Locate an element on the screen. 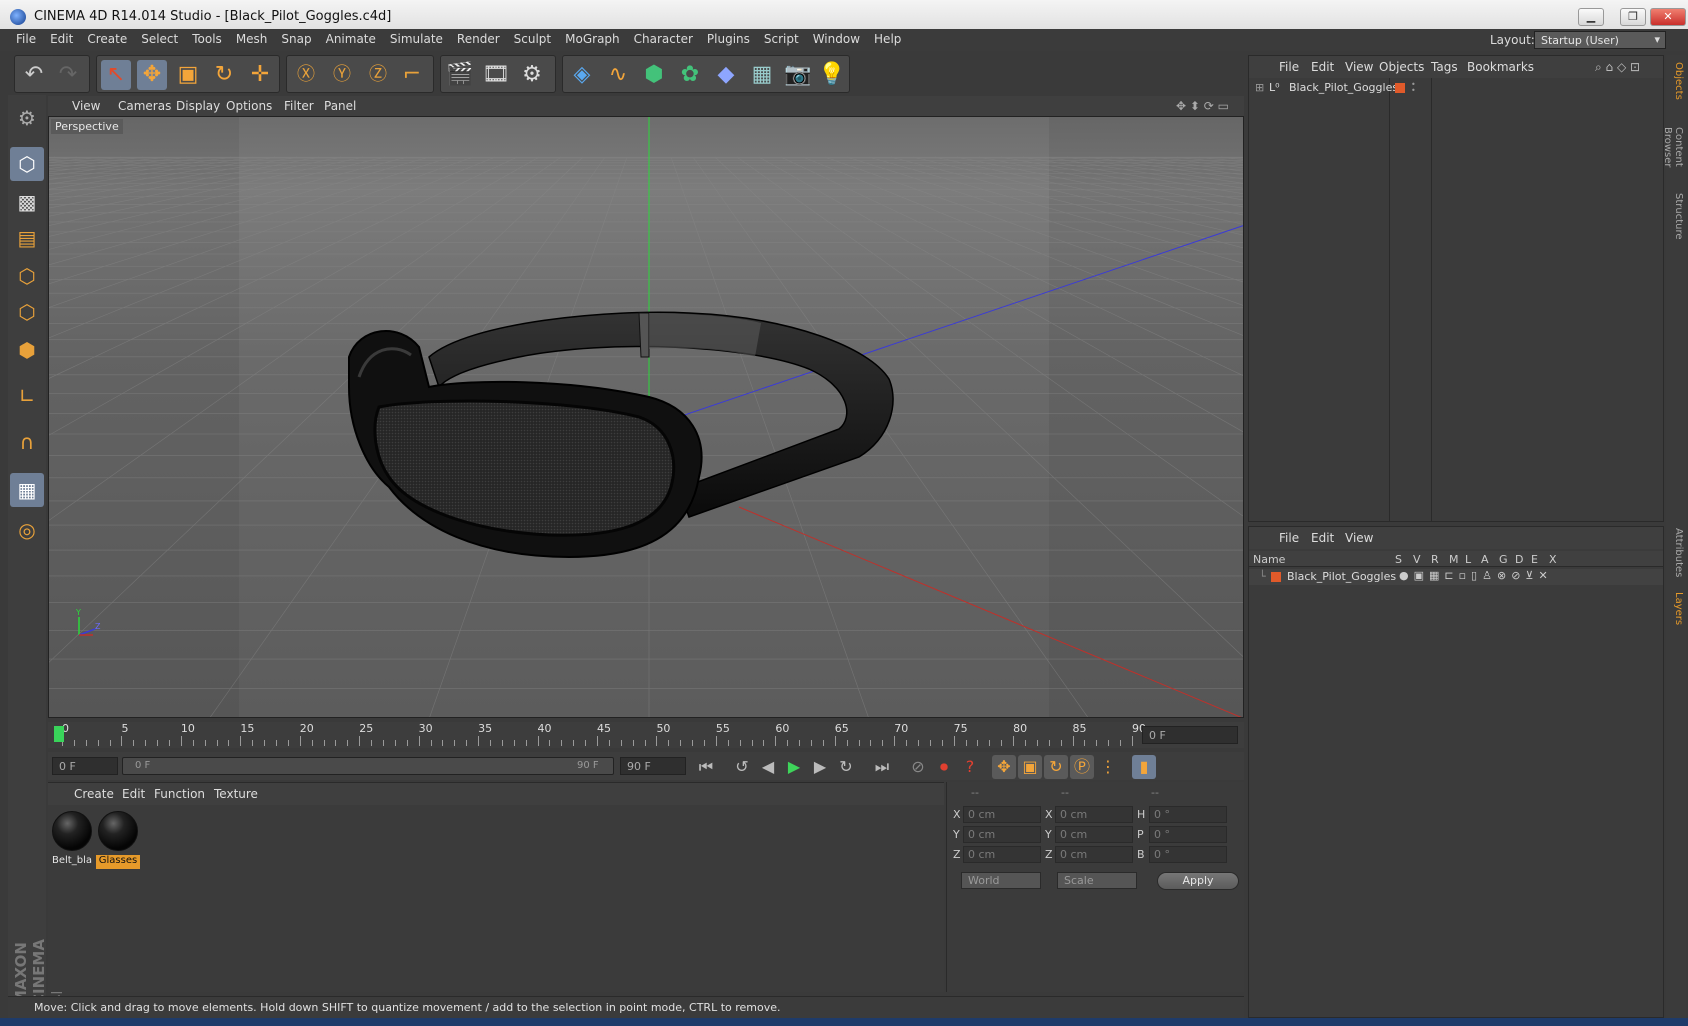 This screenshot has width=1688, height=1026. layer-column-d: D is located at coordinates (1519, 559).